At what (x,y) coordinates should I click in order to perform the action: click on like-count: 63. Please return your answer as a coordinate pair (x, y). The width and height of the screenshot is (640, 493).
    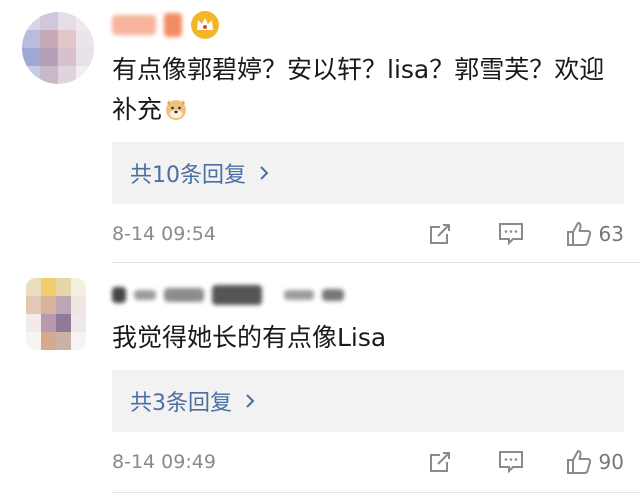
    Looking at the image, I should click on (611, 234).